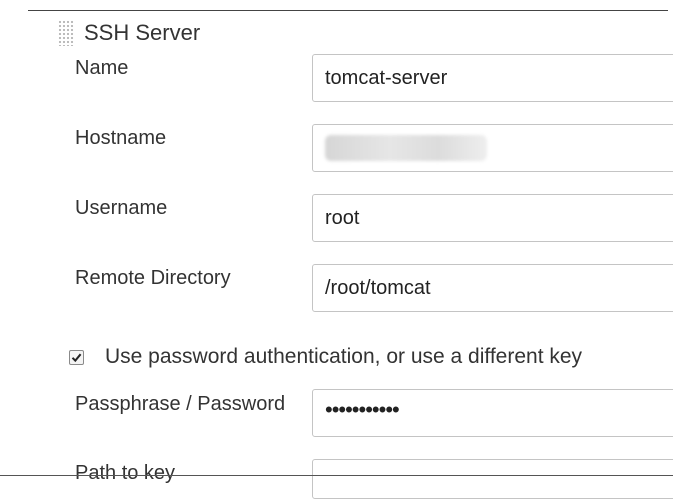  Describe the element at coordinates (348, 10) in the screenshot. I see `top-divider` at that location.